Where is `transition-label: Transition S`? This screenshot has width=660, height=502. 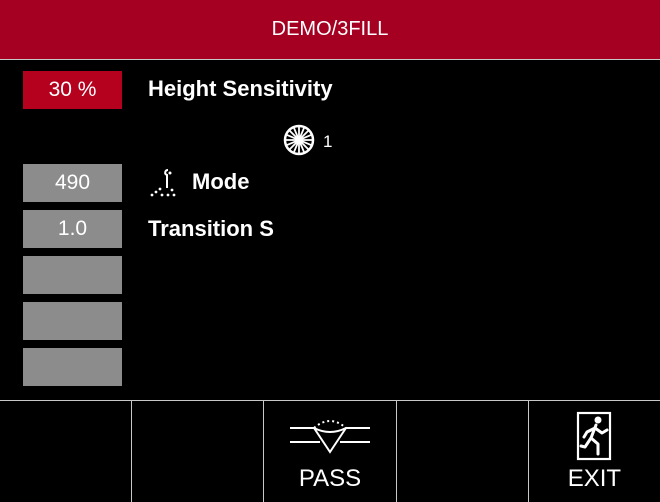
transition-label: Transition S is located at coordinates (211, 228).